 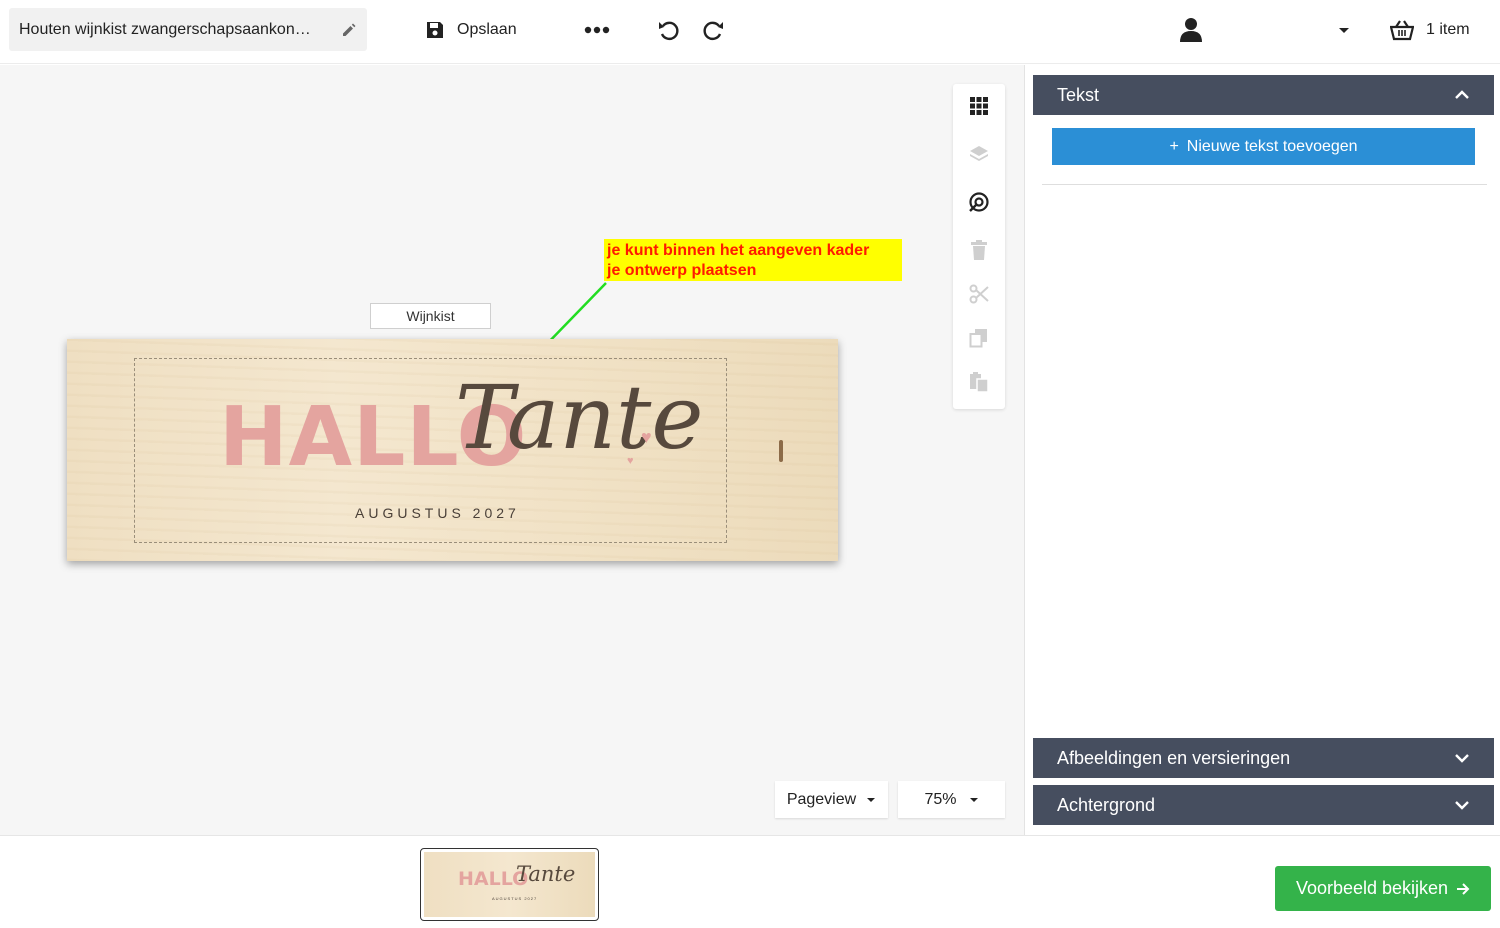 I want to click on view-mode-dropdown: Pageview, so click(x=831, y=799).